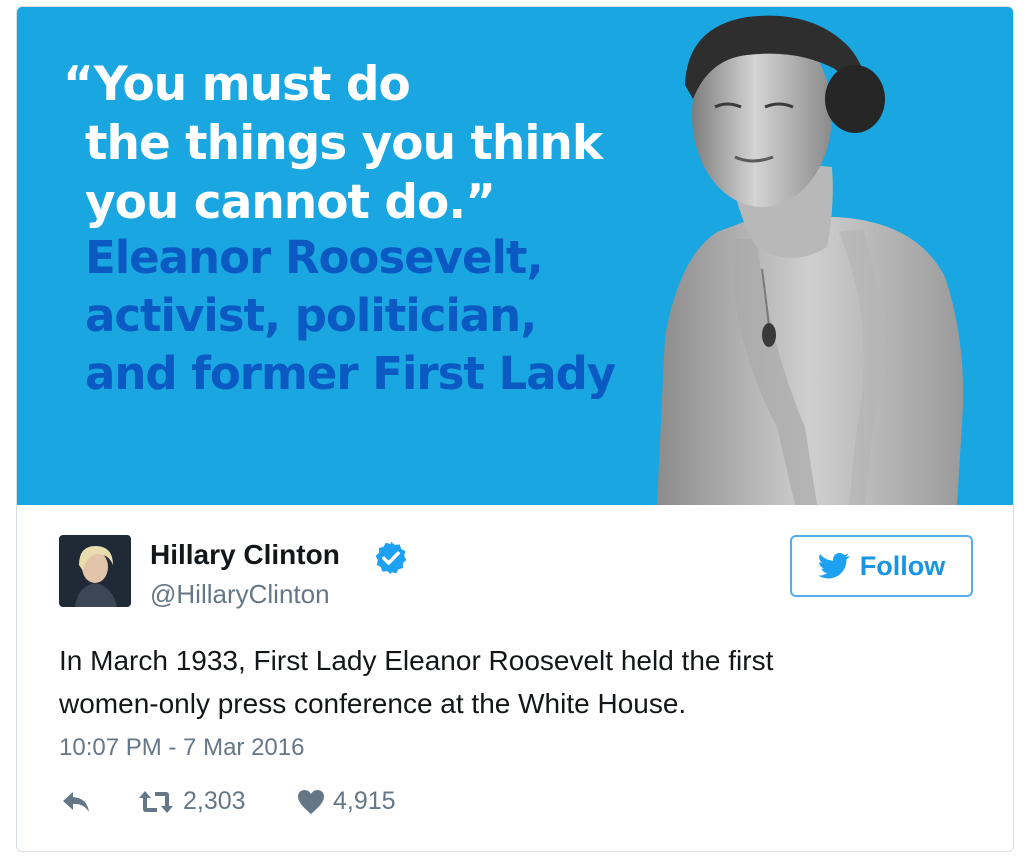 This screenshot has width=1026, height=860. I want to click on attribution-line: Eleanor Roosevelt,, so click(314, 257).